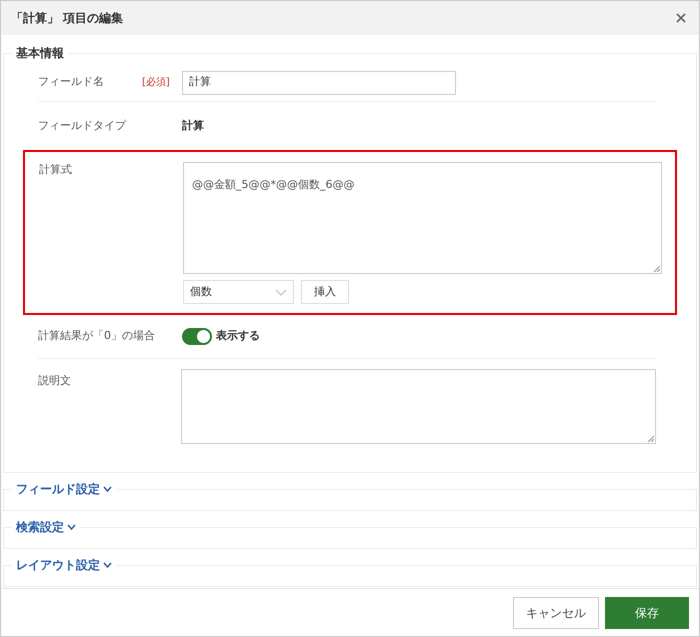 Image resolution: width=700 pixels, height=637 pixels. I want to click on field-label: 計算式, so click(56, 170).